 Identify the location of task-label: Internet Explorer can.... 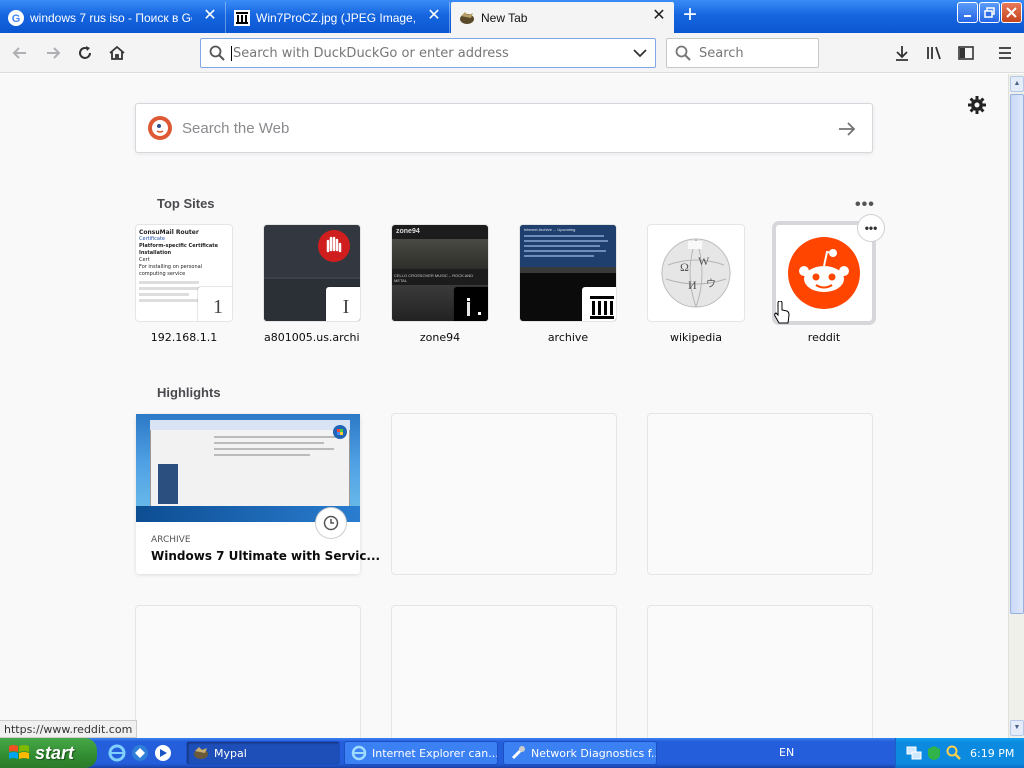
(435, 753).